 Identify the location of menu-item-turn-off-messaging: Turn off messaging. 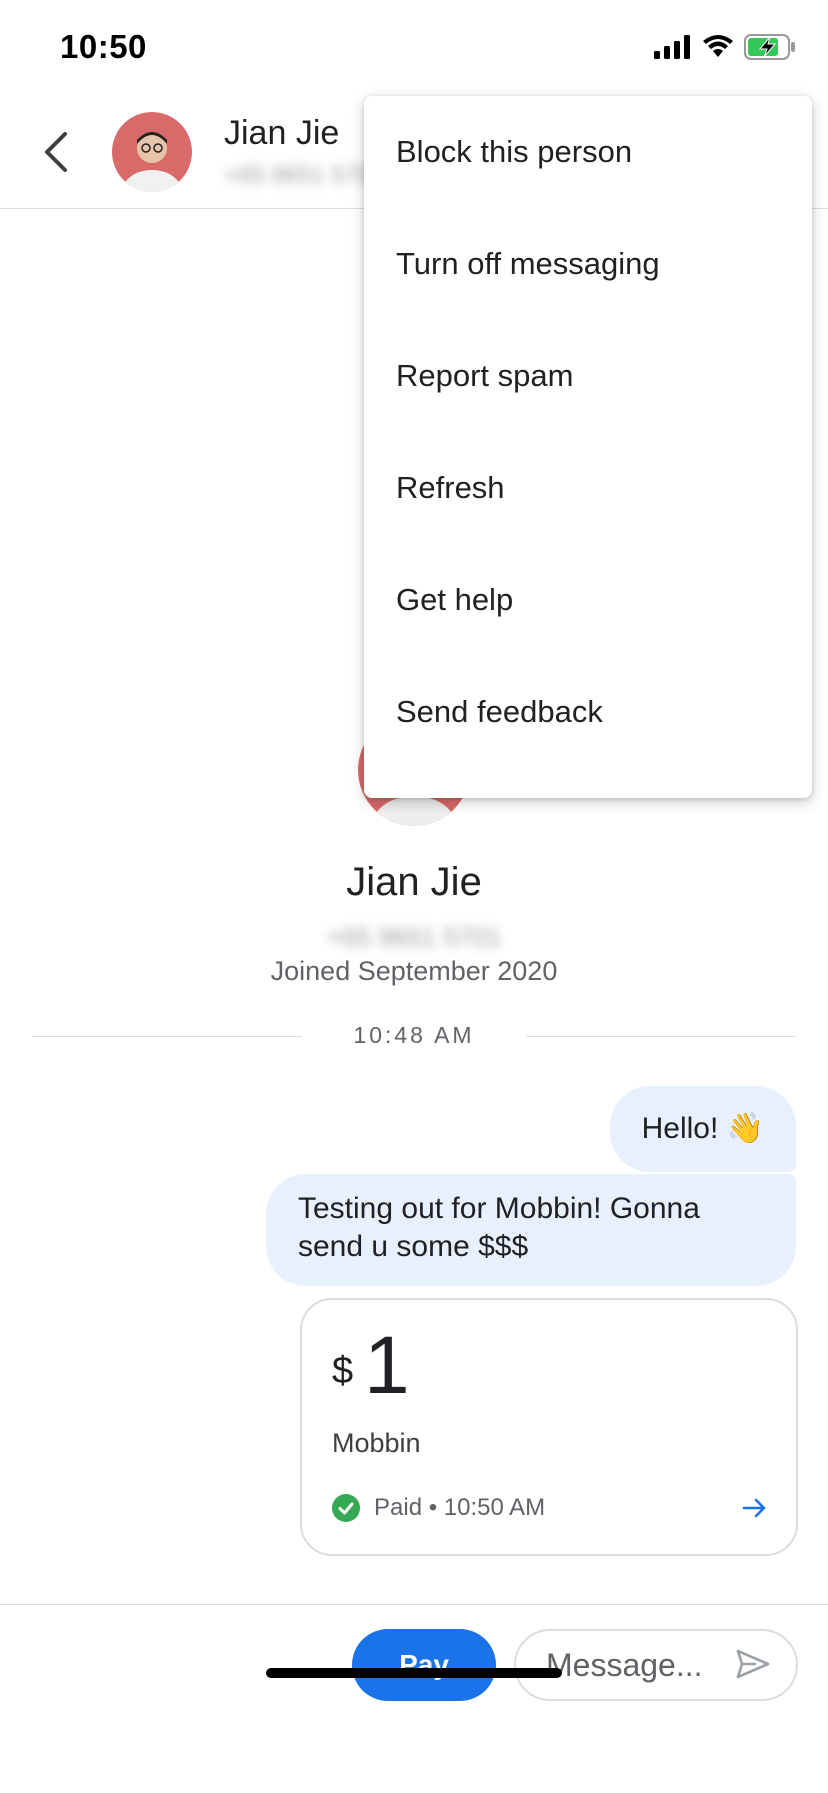
(588, 264).